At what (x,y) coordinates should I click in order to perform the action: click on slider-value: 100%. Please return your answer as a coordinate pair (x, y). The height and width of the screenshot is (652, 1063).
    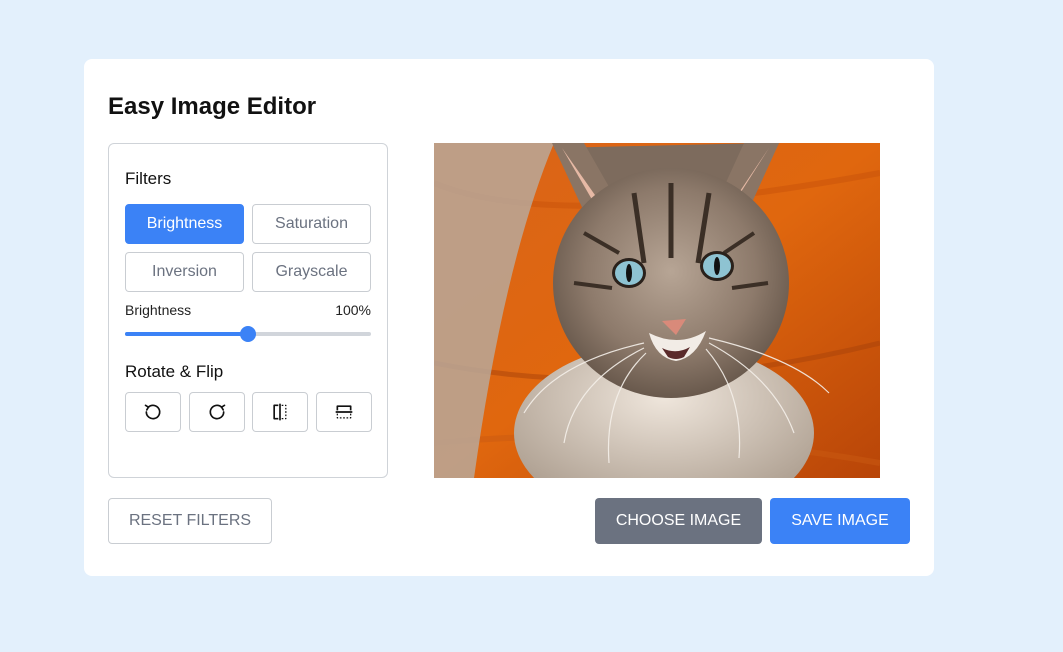
    Looking at the image, I should click on (353, 310).